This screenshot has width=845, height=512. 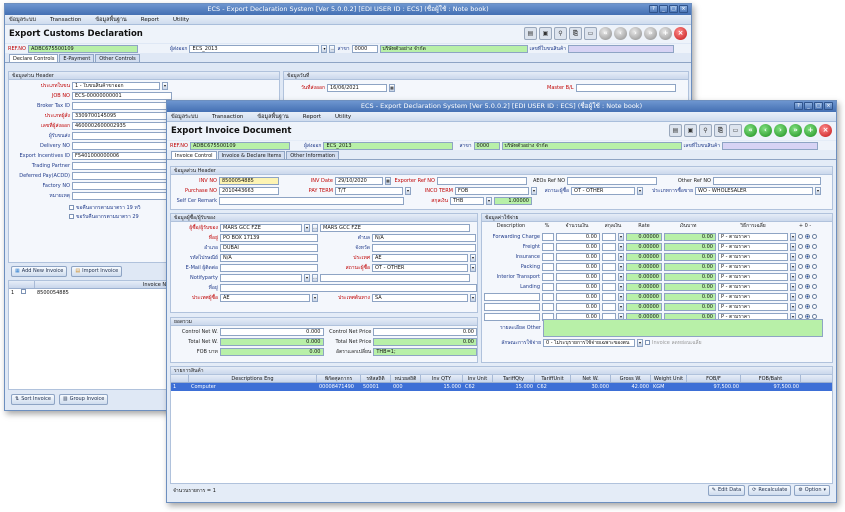 I want to click on front-ref-field: ADBC675500109, so click(x=239, y=145).